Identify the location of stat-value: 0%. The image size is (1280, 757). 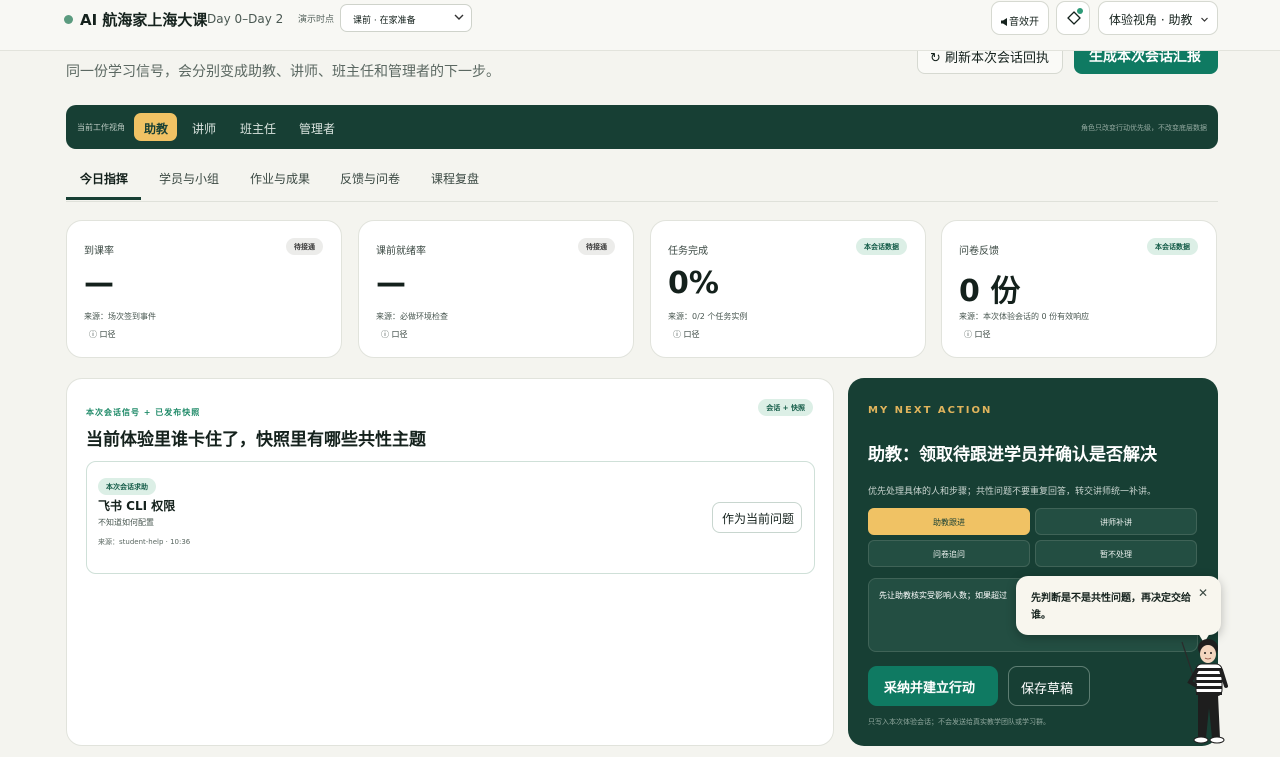
(693, 283).